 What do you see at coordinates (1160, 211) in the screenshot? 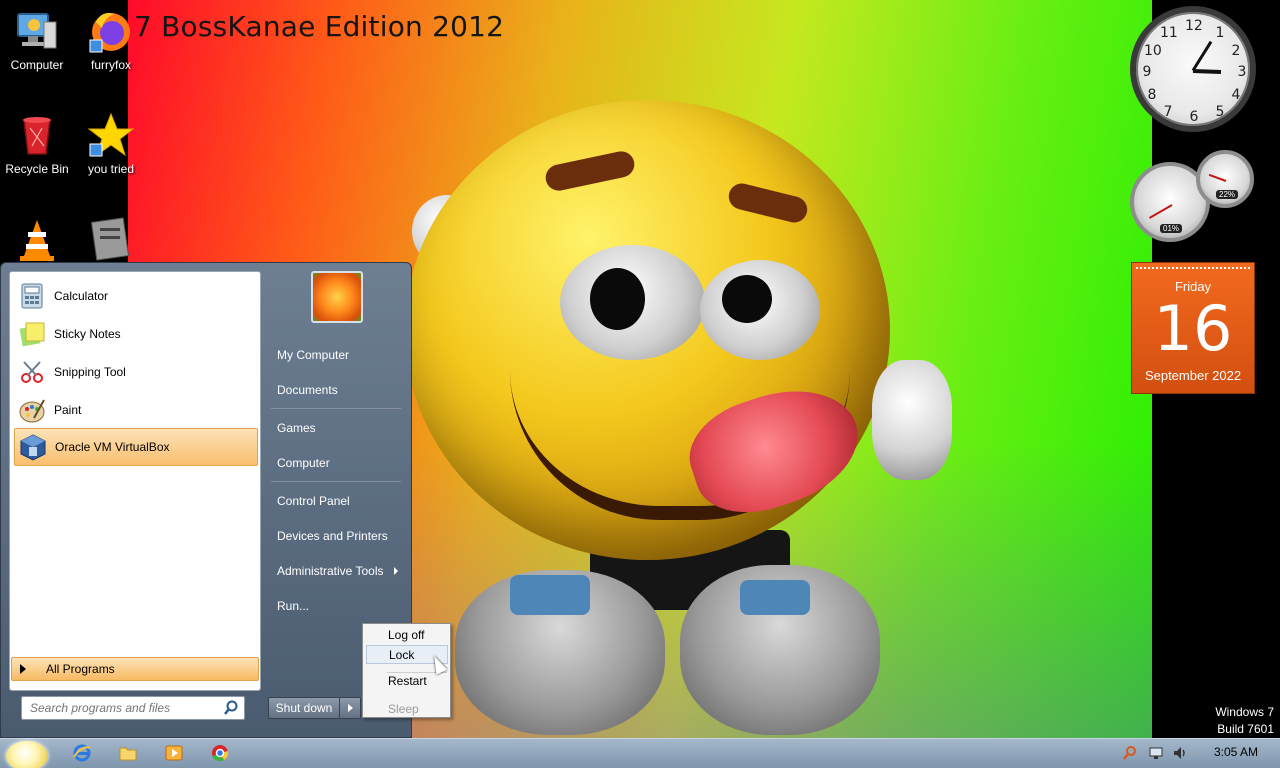
I see `cpu-needle` at bounding box center [1160, 211].